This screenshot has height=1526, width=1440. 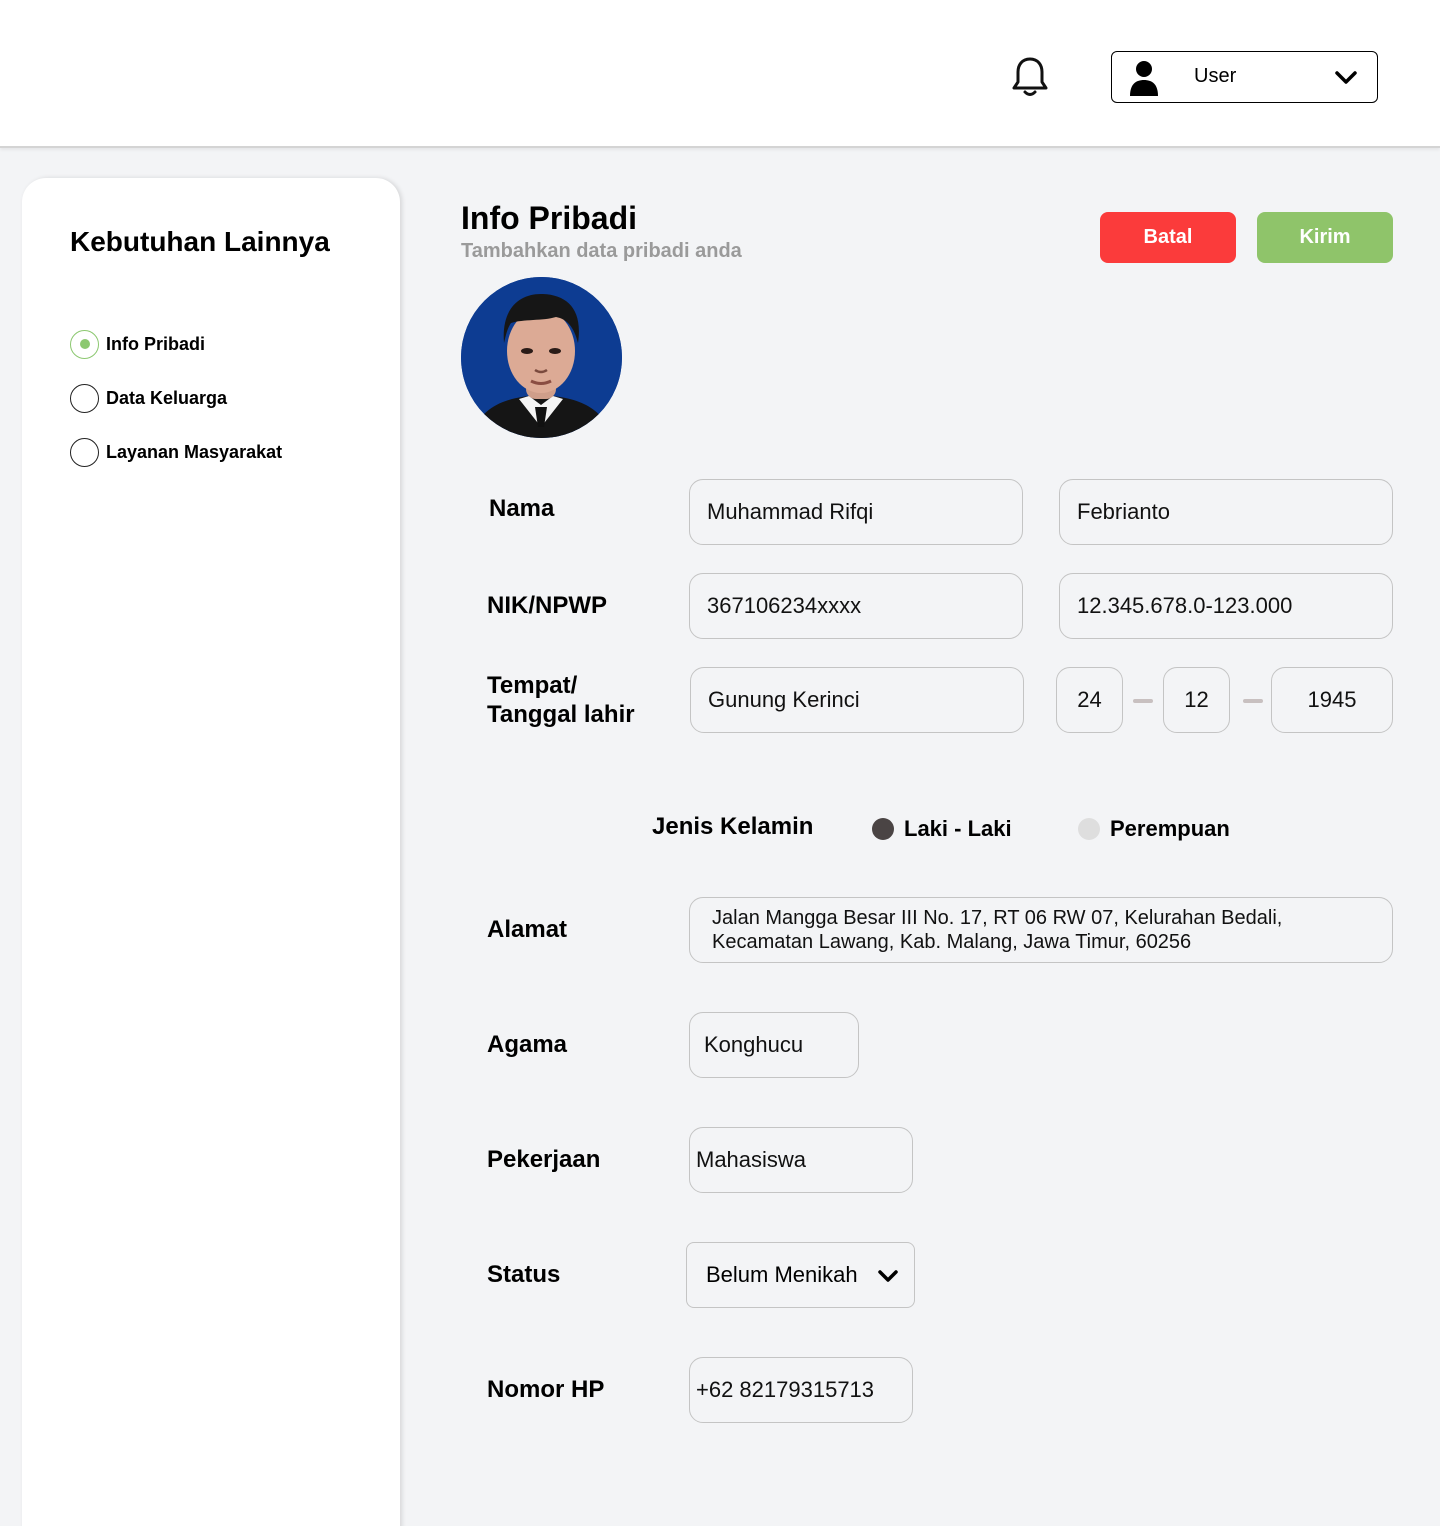 I want to click on user-icon, so click(x=1144, y=78).